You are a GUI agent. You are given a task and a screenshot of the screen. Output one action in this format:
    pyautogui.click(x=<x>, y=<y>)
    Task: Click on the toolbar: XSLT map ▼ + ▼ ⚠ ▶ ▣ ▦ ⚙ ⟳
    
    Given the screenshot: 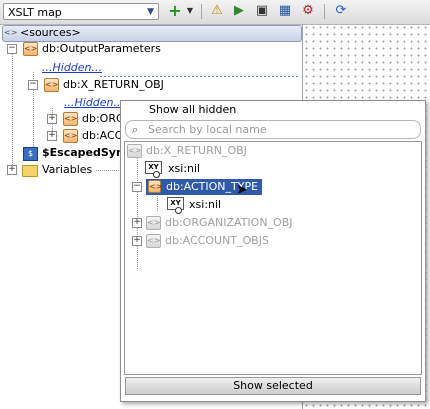 What is the action you would take?
    pyautogui.click(x=215, y=12)
    